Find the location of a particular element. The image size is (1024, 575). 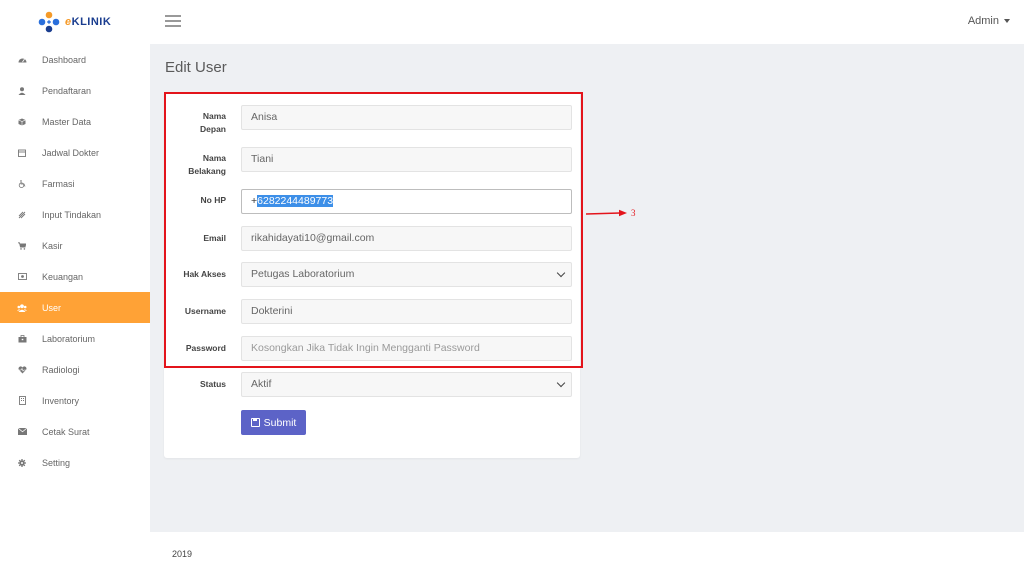

user-menu: Admin is located at coordinates (989, 21).